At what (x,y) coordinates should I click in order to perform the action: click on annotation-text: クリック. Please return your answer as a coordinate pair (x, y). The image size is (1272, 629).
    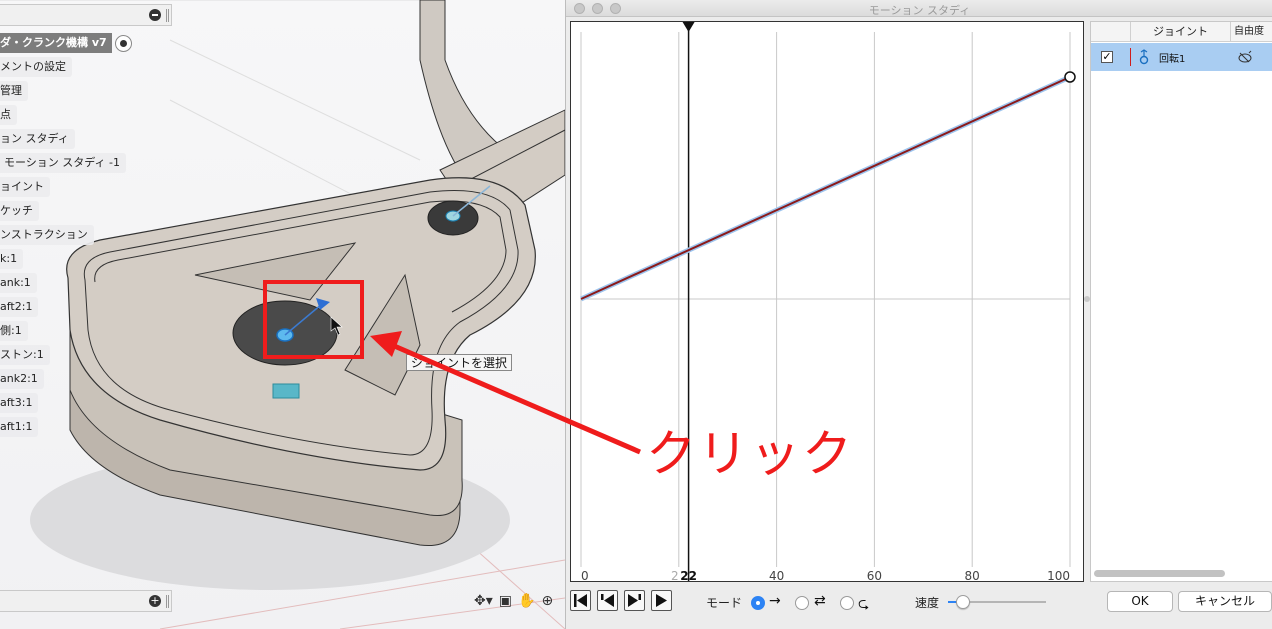
    Looking at the image, I should click on (750, 454).